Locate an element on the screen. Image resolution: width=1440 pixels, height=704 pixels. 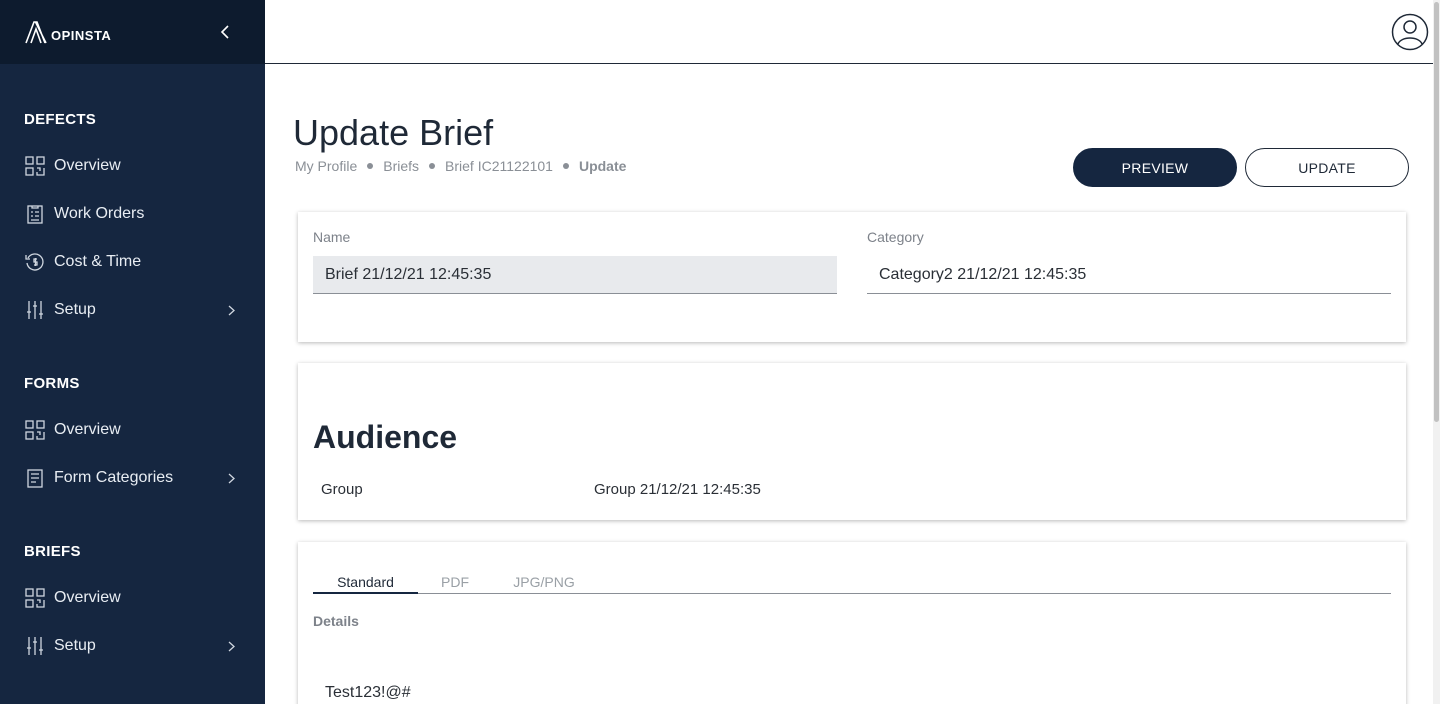
breadcrumb-my-profile: My Profile is located at coordinates (326, 166).